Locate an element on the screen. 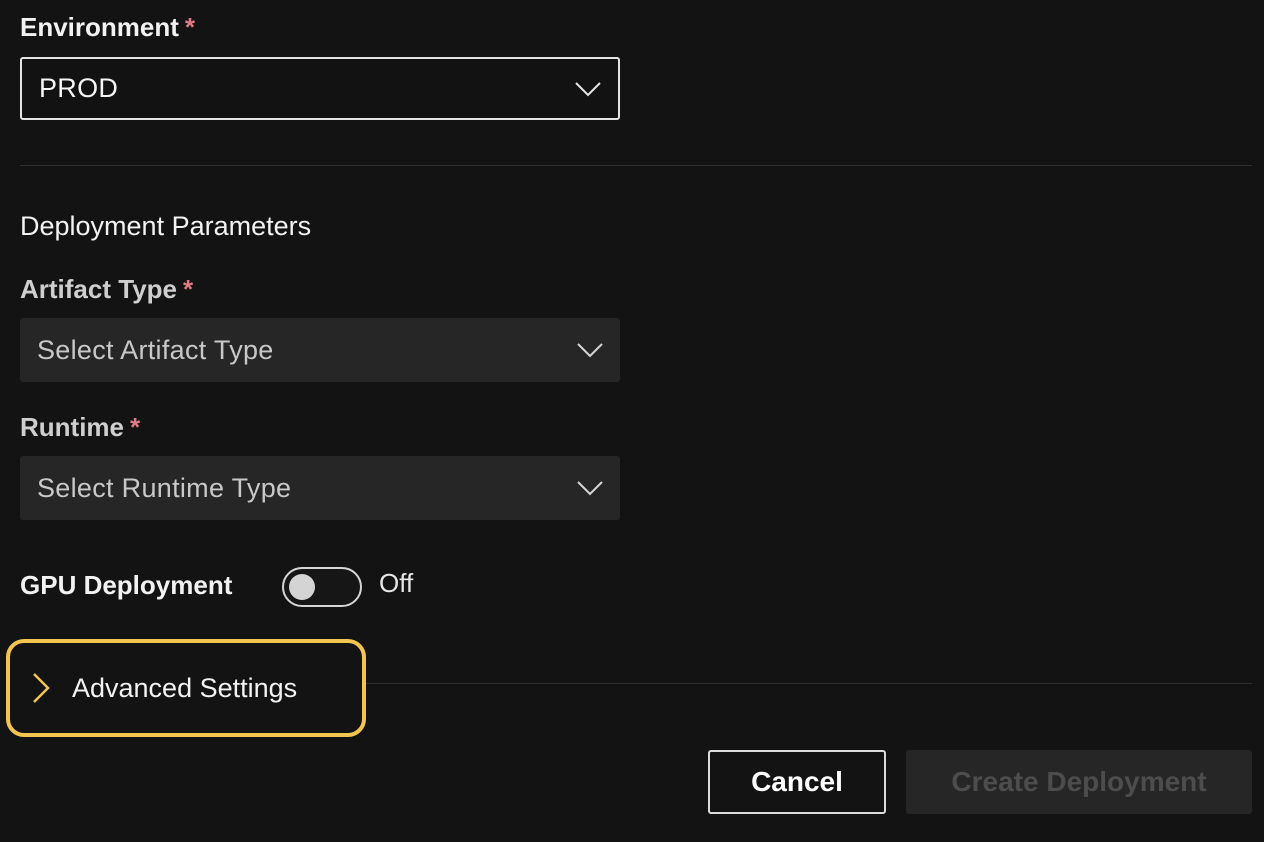 The image size is (1264, 842). runtime-label: Runtime * is located at coordinates (80, 427).